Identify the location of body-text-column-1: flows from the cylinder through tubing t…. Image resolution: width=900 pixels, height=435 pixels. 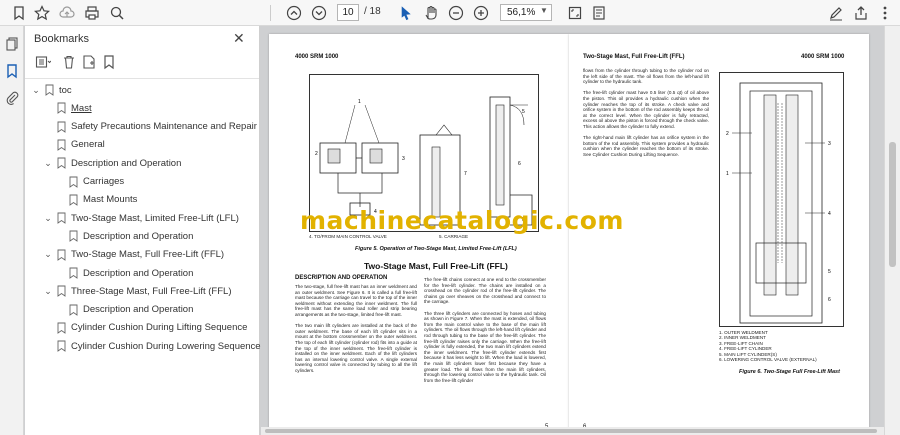
(646, 112).